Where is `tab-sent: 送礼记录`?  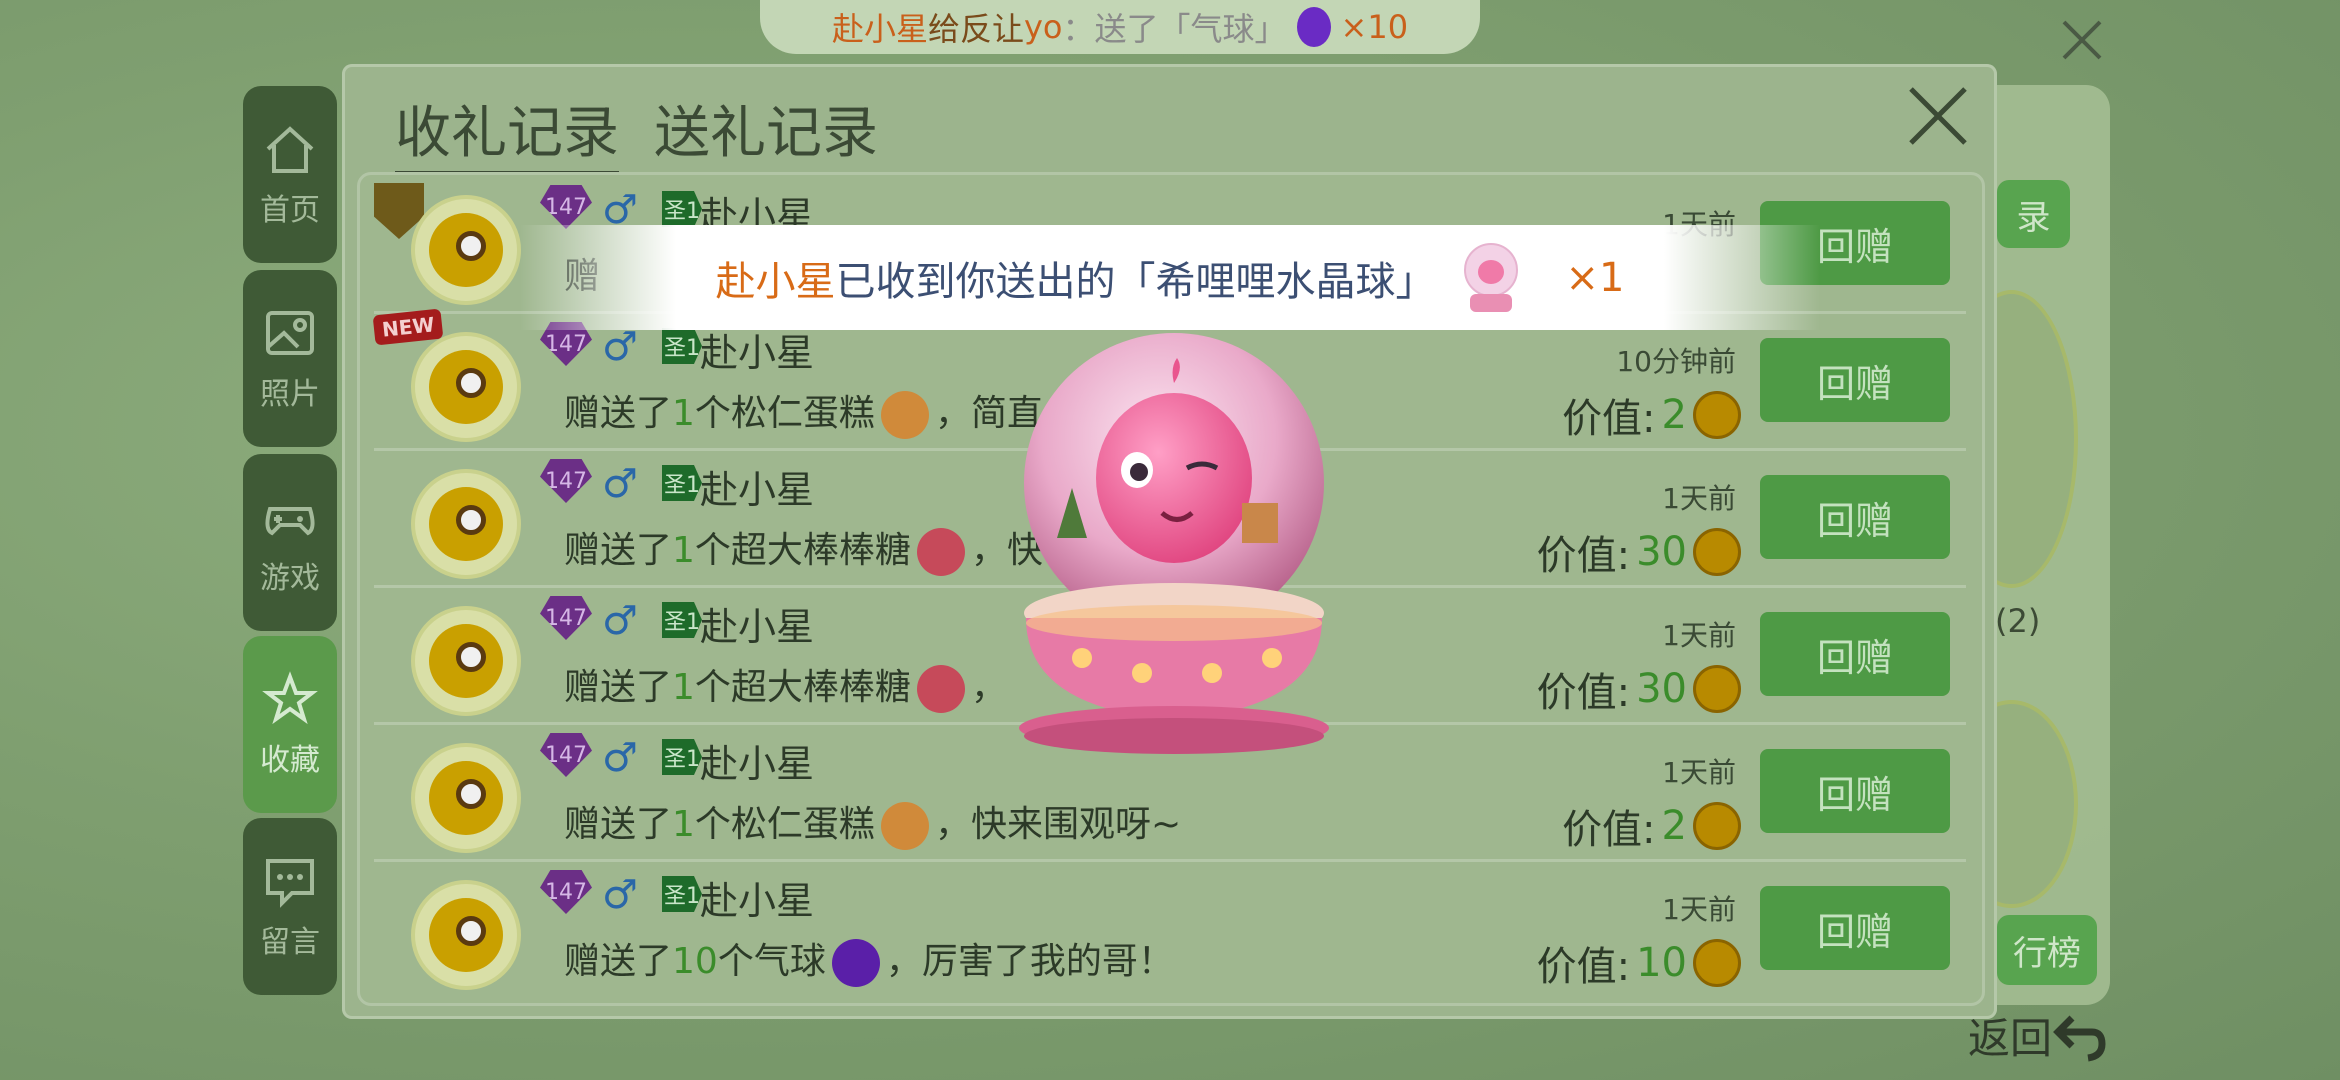 tab-sent: 送礼记录 is located at coordinates (766, 132).